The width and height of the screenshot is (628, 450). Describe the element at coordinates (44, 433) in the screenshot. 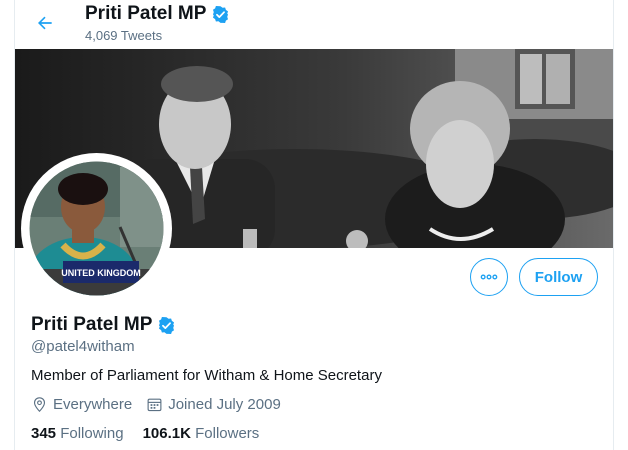

I see `following-count: 345` at that location.